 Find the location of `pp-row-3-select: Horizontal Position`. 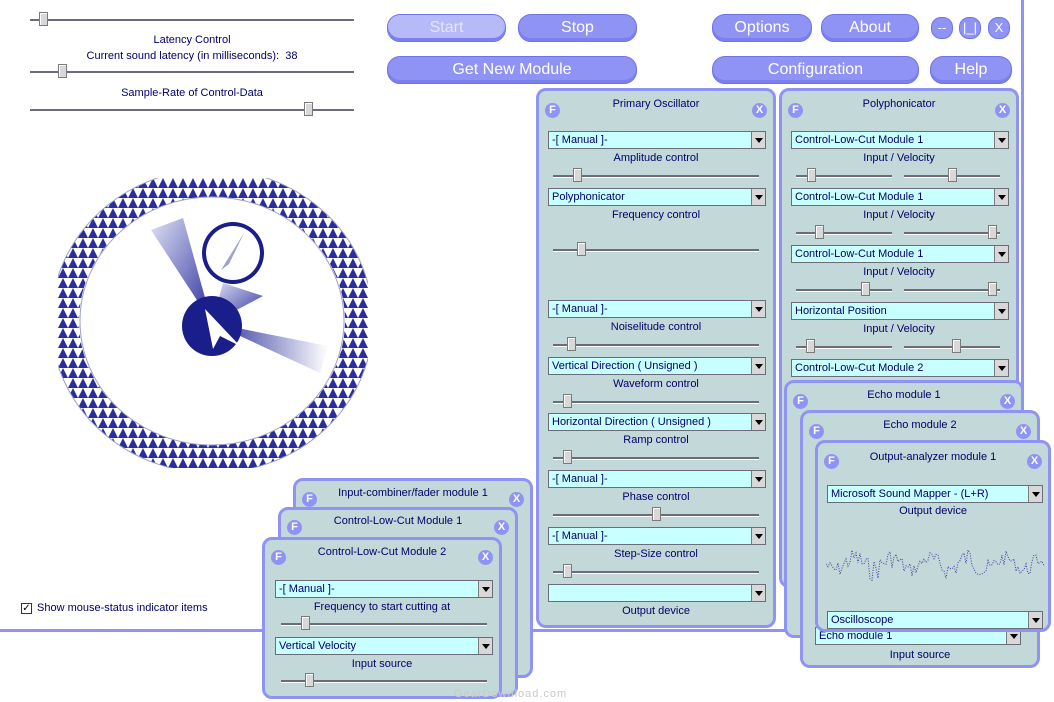

pp-row-3-select: Horizontal Position is located at coordinates (900, 311).